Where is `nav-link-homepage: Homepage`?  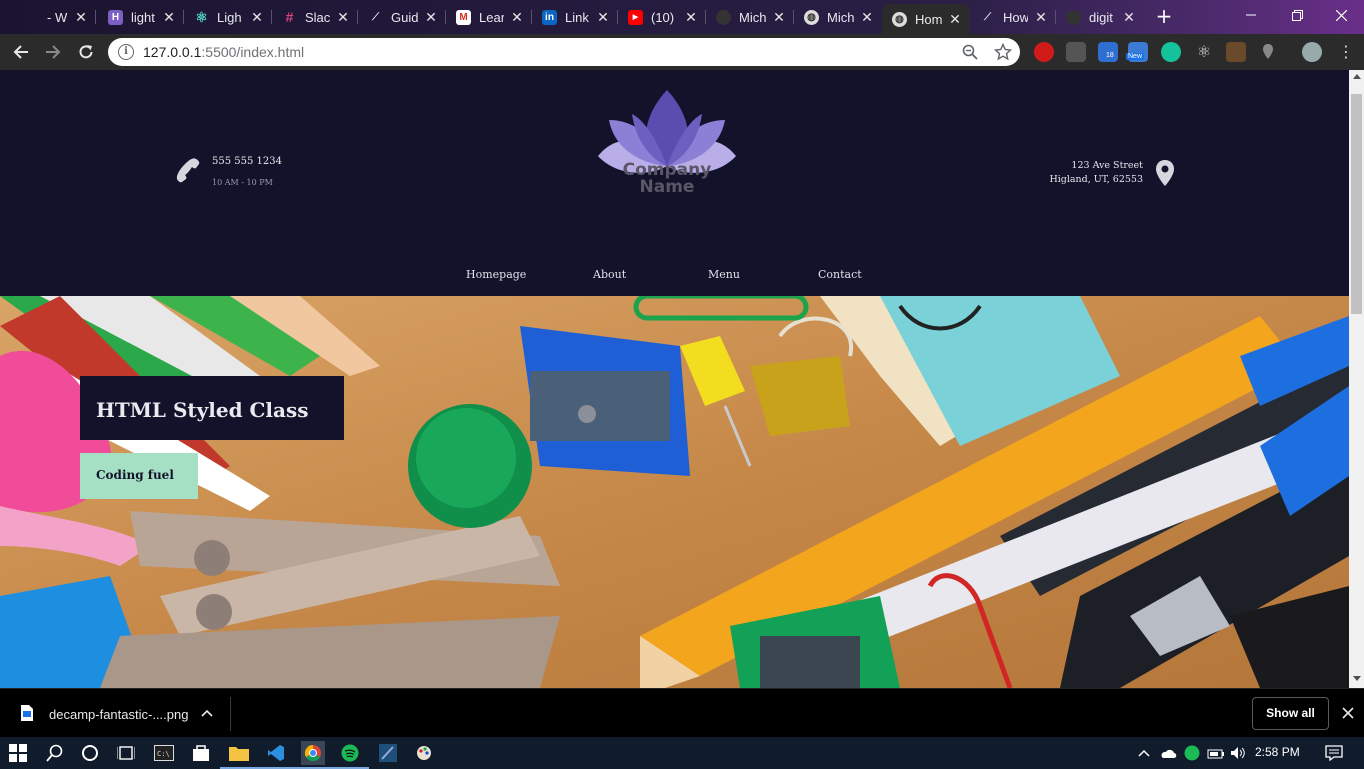
nav-link-homepage: Homepage is located at coordinates (496, 274).